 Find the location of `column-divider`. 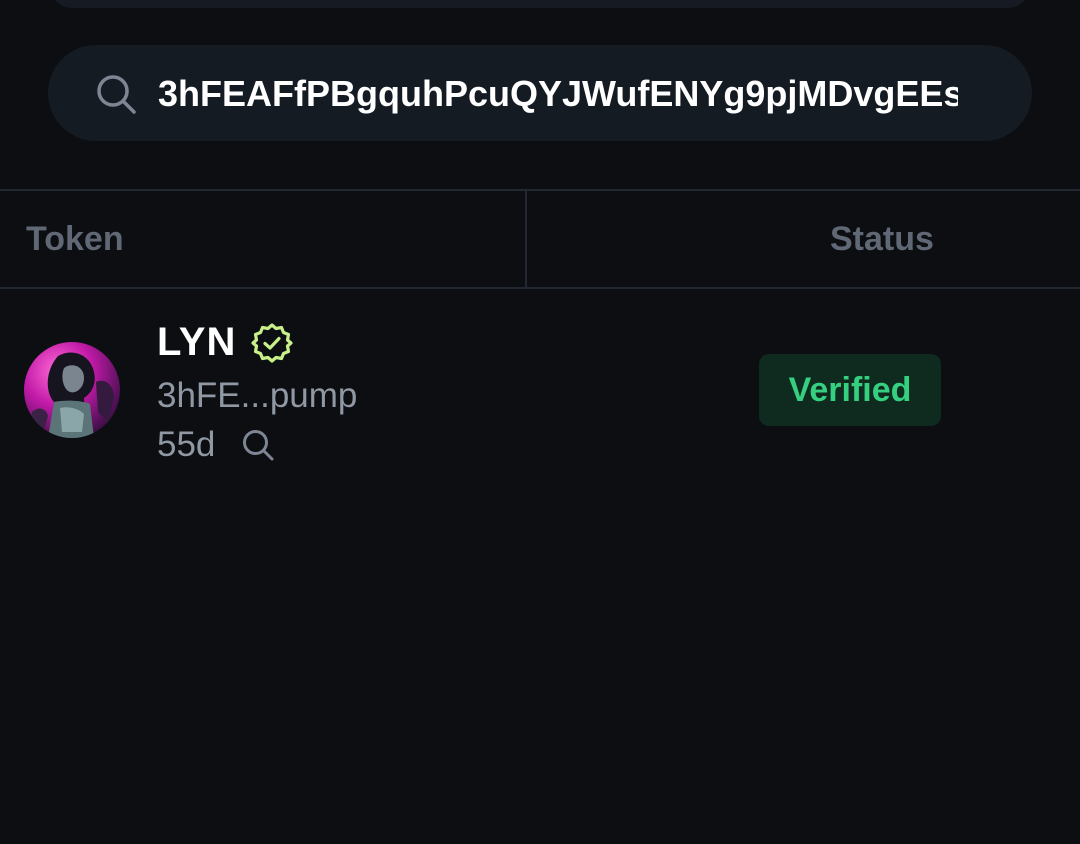

column-divider is located at coordinates (526, 240).